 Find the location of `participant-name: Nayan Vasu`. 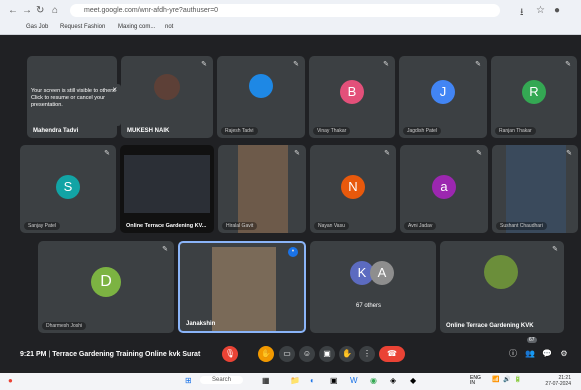

participant-name: Nayan Vasu is located at coordinates (331, 226).